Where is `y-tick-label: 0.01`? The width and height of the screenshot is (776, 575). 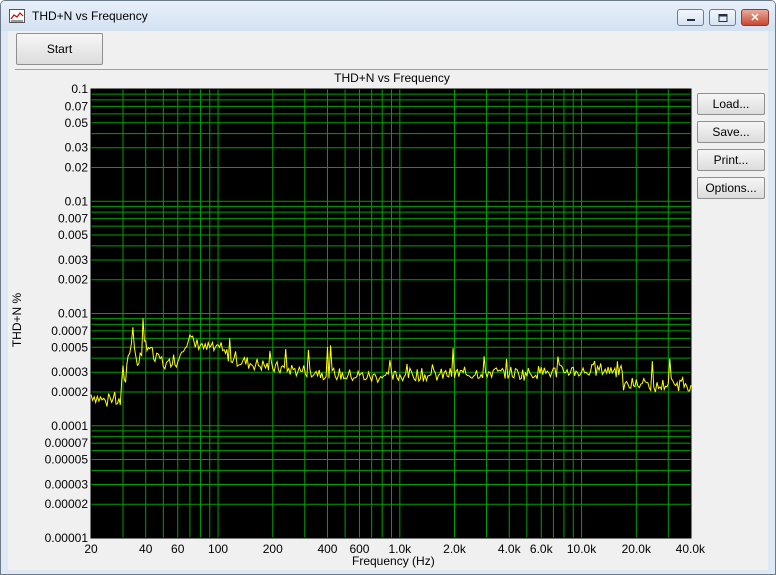 y-tick-label: 0.01 is located at coordinates (77, 201).